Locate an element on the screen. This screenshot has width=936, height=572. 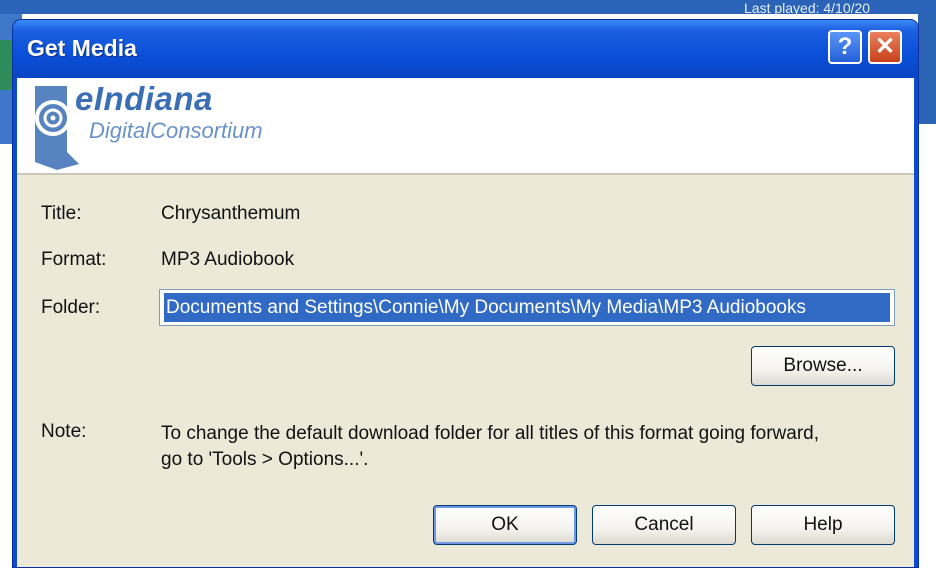
background-window-accent is located at coordinates (6, 65).